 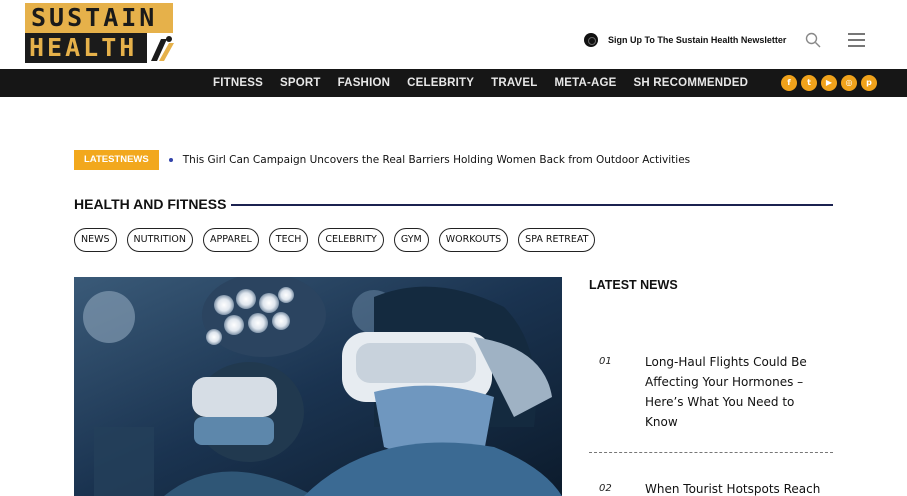 I want to click on site-logo: SUSTAIN HEALTH, so click(x=100, y=33).